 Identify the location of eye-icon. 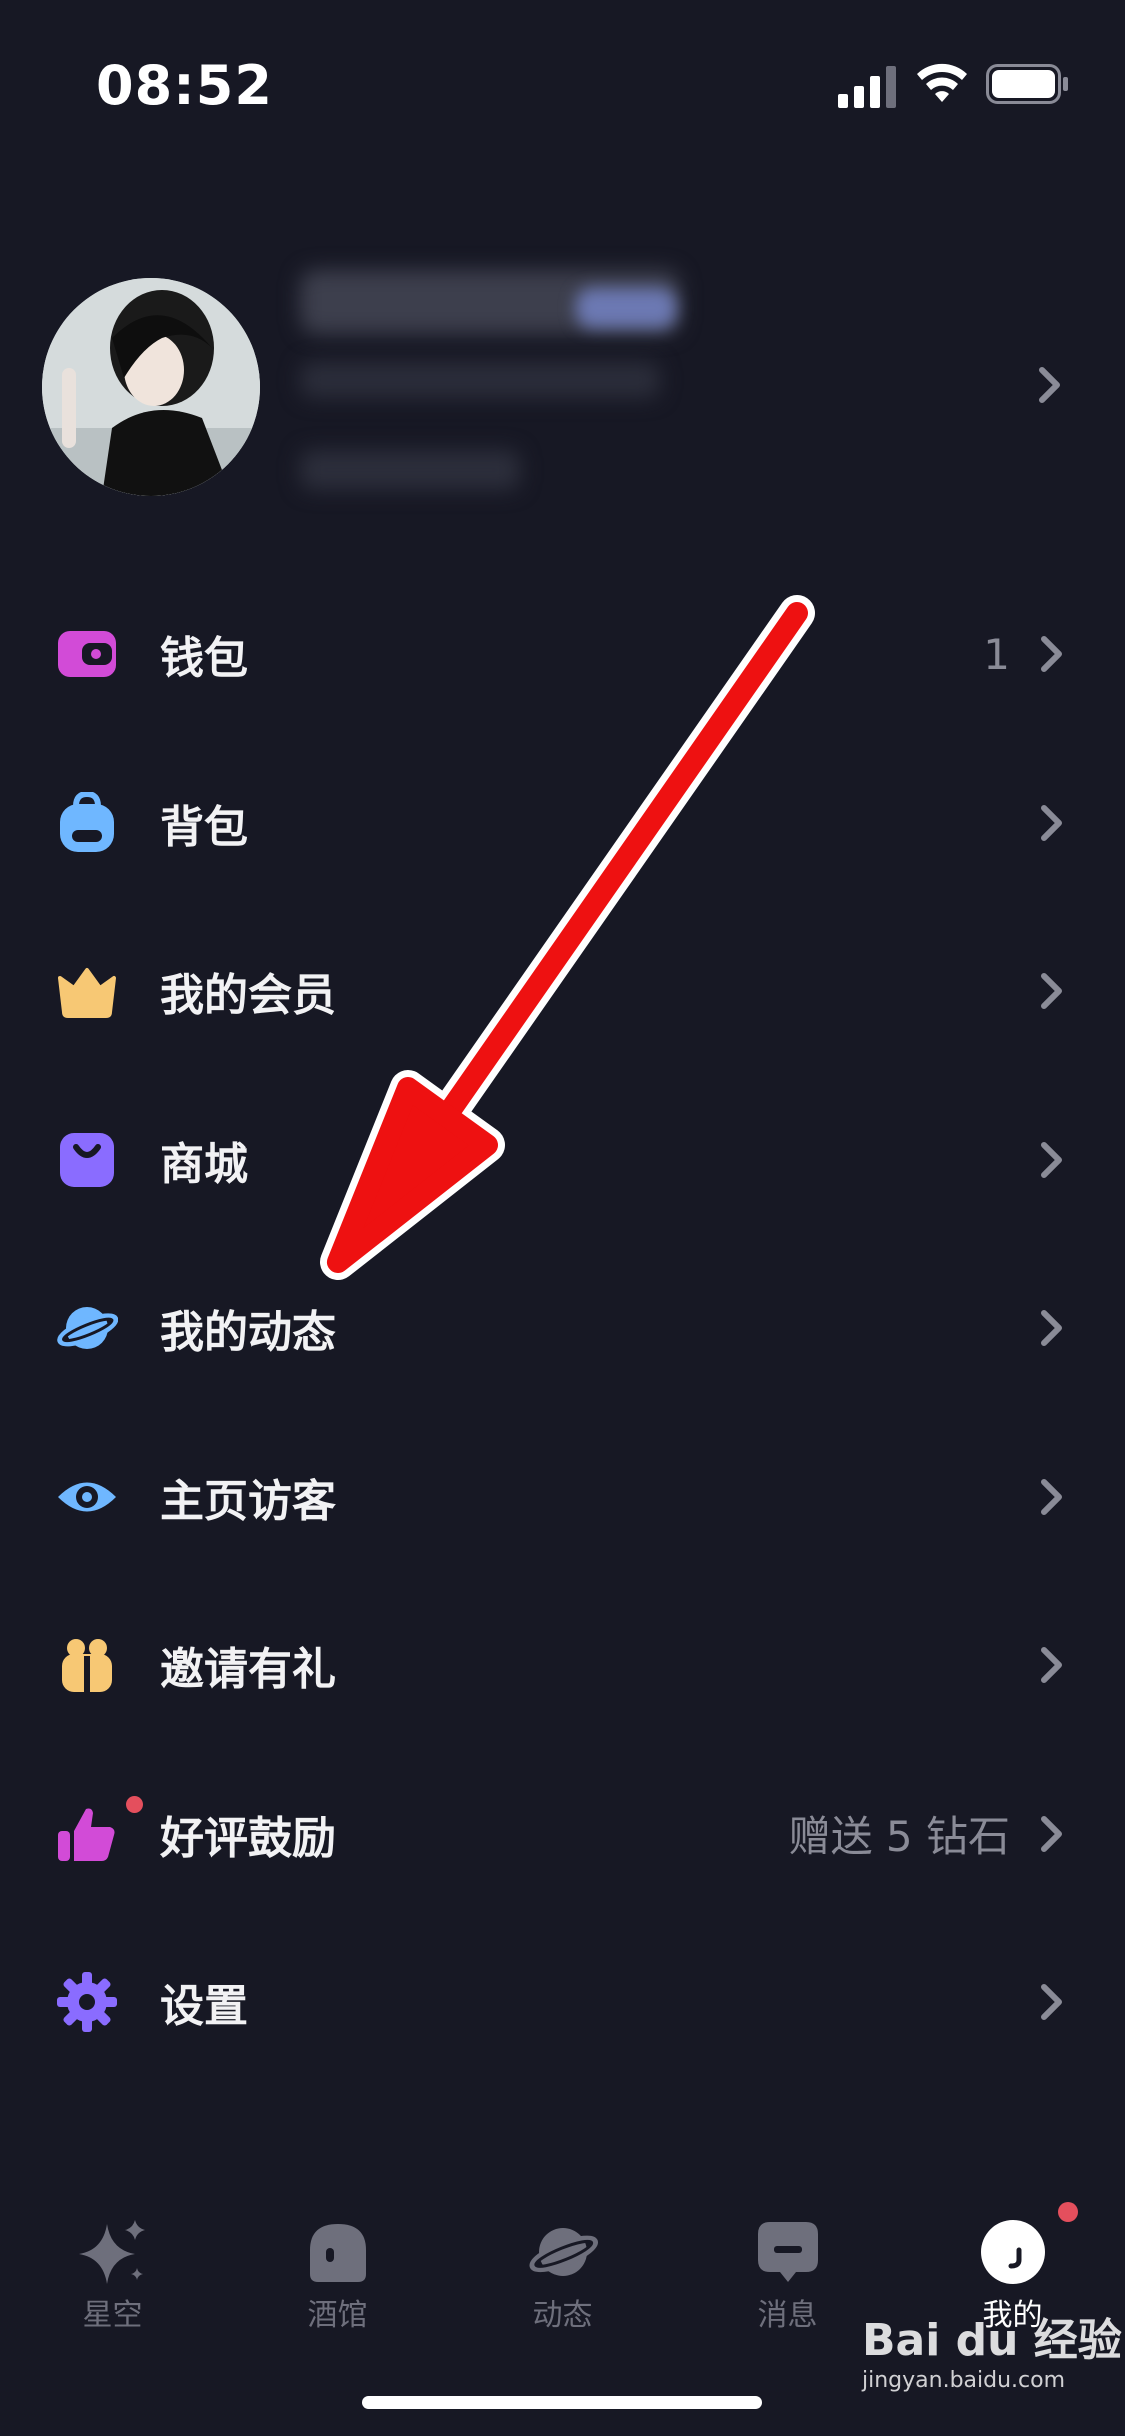
(87, 1497).